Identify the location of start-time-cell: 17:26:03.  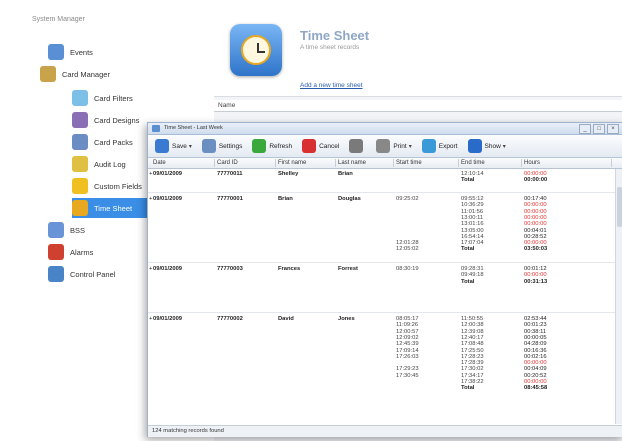
(407, 356).